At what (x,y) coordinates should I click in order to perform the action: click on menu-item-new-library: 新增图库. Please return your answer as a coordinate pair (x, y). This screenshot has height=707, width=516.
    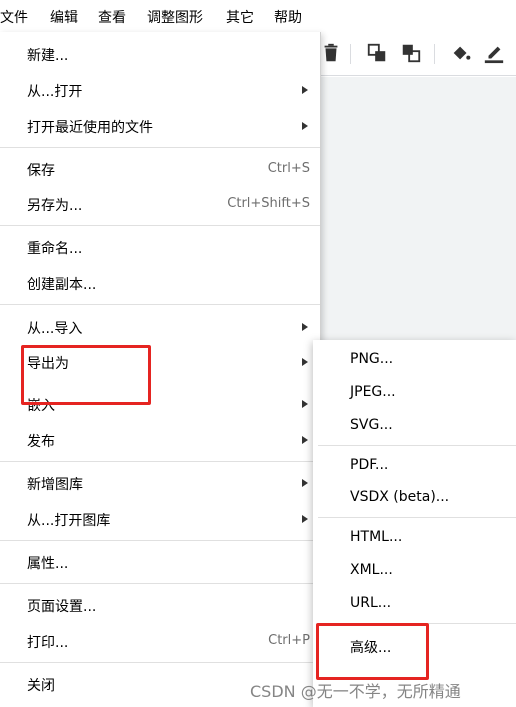
    Looking at the image, I should click on (160, 483).